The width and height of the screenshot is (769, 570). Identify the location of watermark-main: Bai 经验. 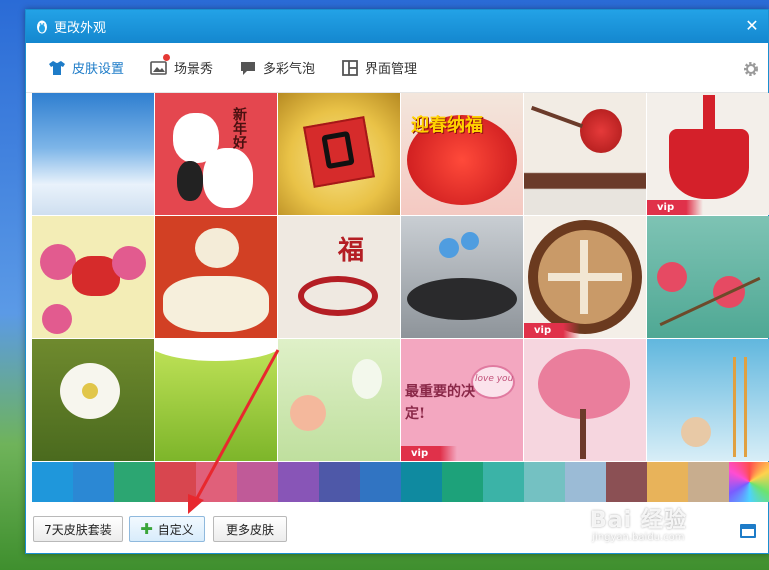
(638, 520).